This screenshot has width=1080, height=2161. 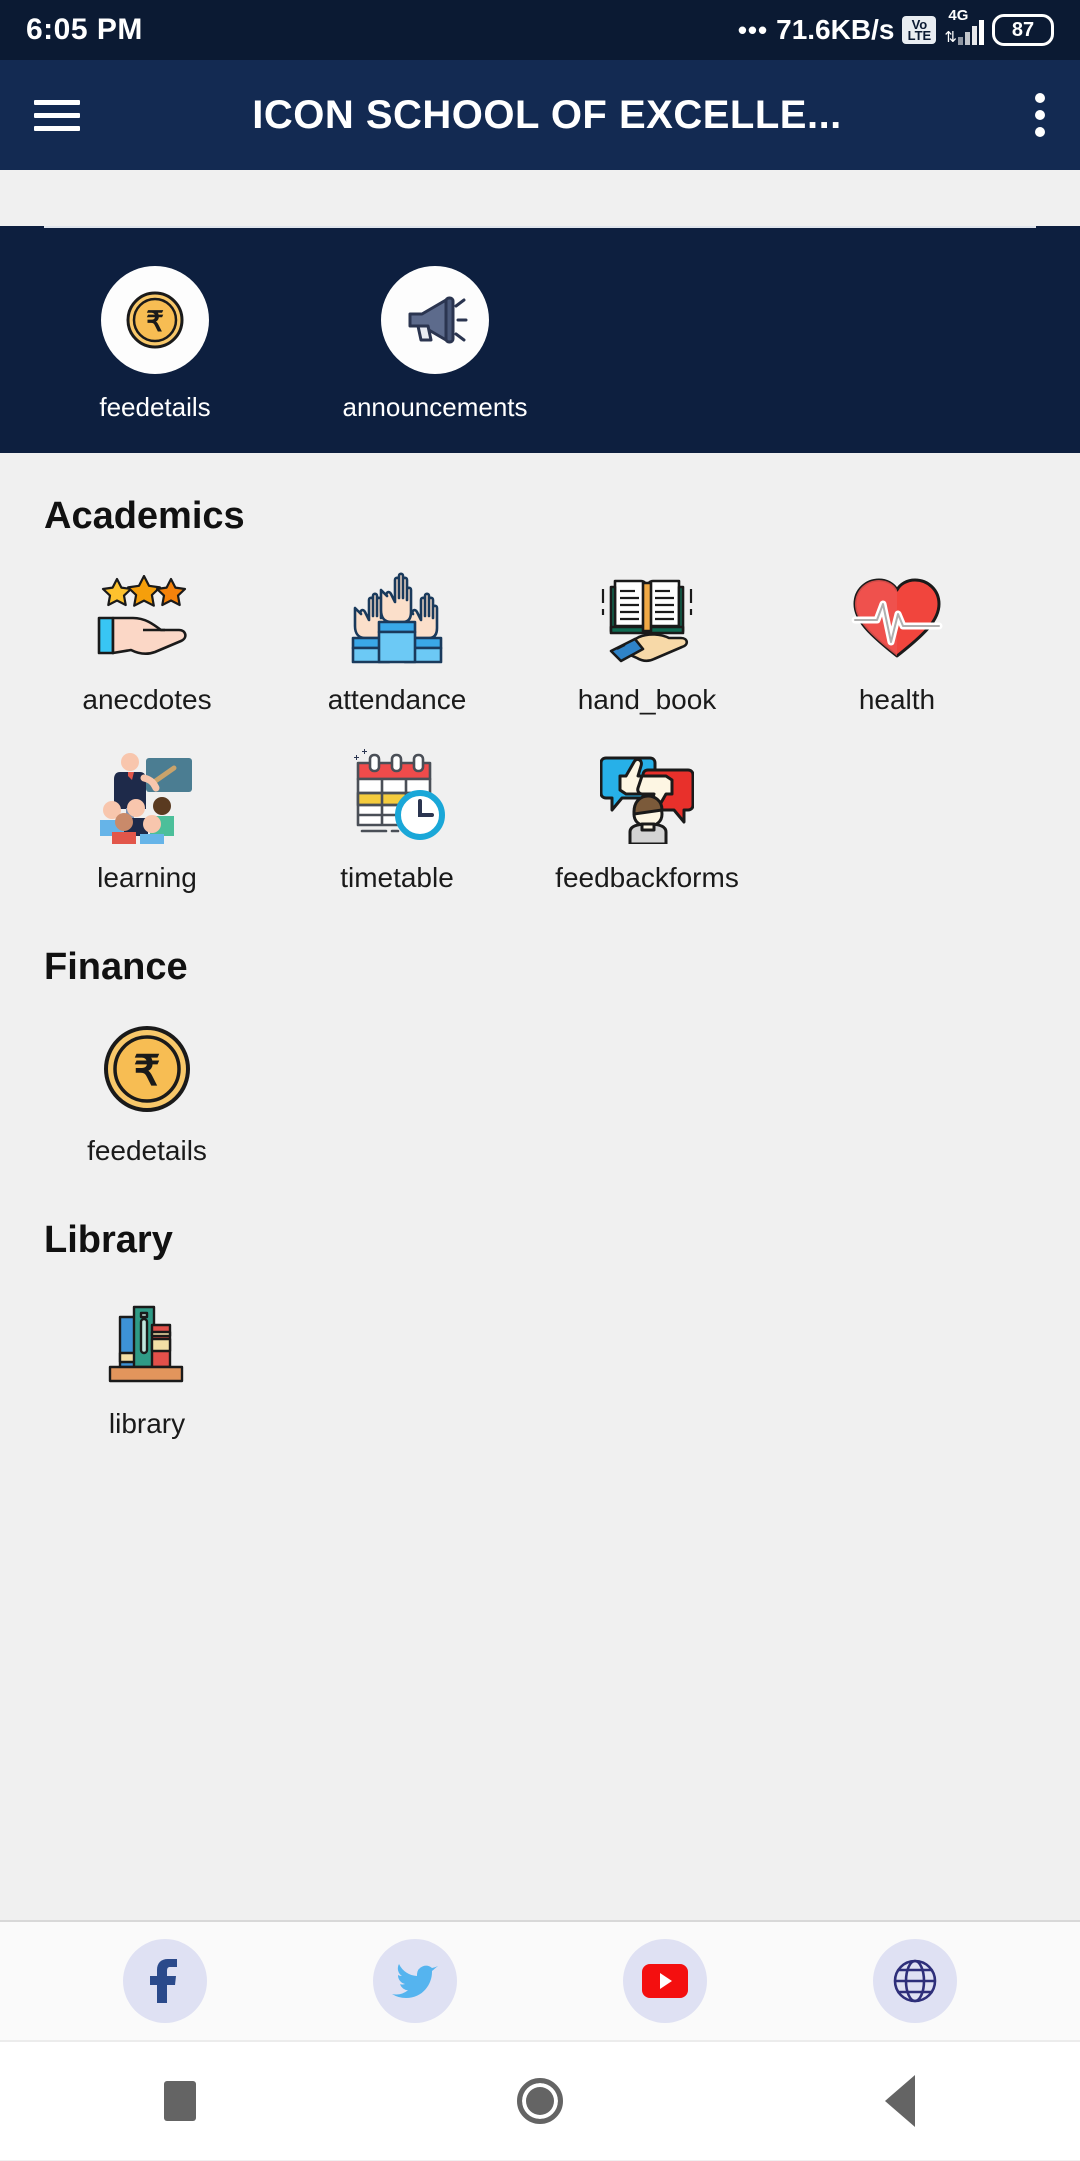 I want to click on teacher-classroom-icon, so click(x=147, y=796).